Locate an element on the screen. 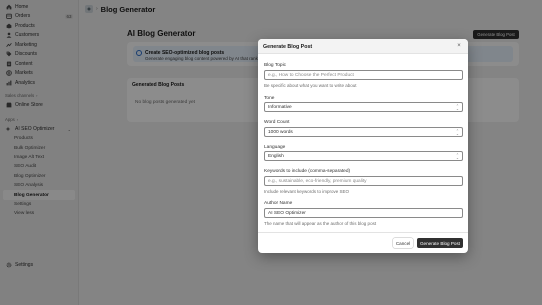 This screenshot has height=305, width=542. modal-header: Generate Blog Post × is located at coordinates (363, 46).